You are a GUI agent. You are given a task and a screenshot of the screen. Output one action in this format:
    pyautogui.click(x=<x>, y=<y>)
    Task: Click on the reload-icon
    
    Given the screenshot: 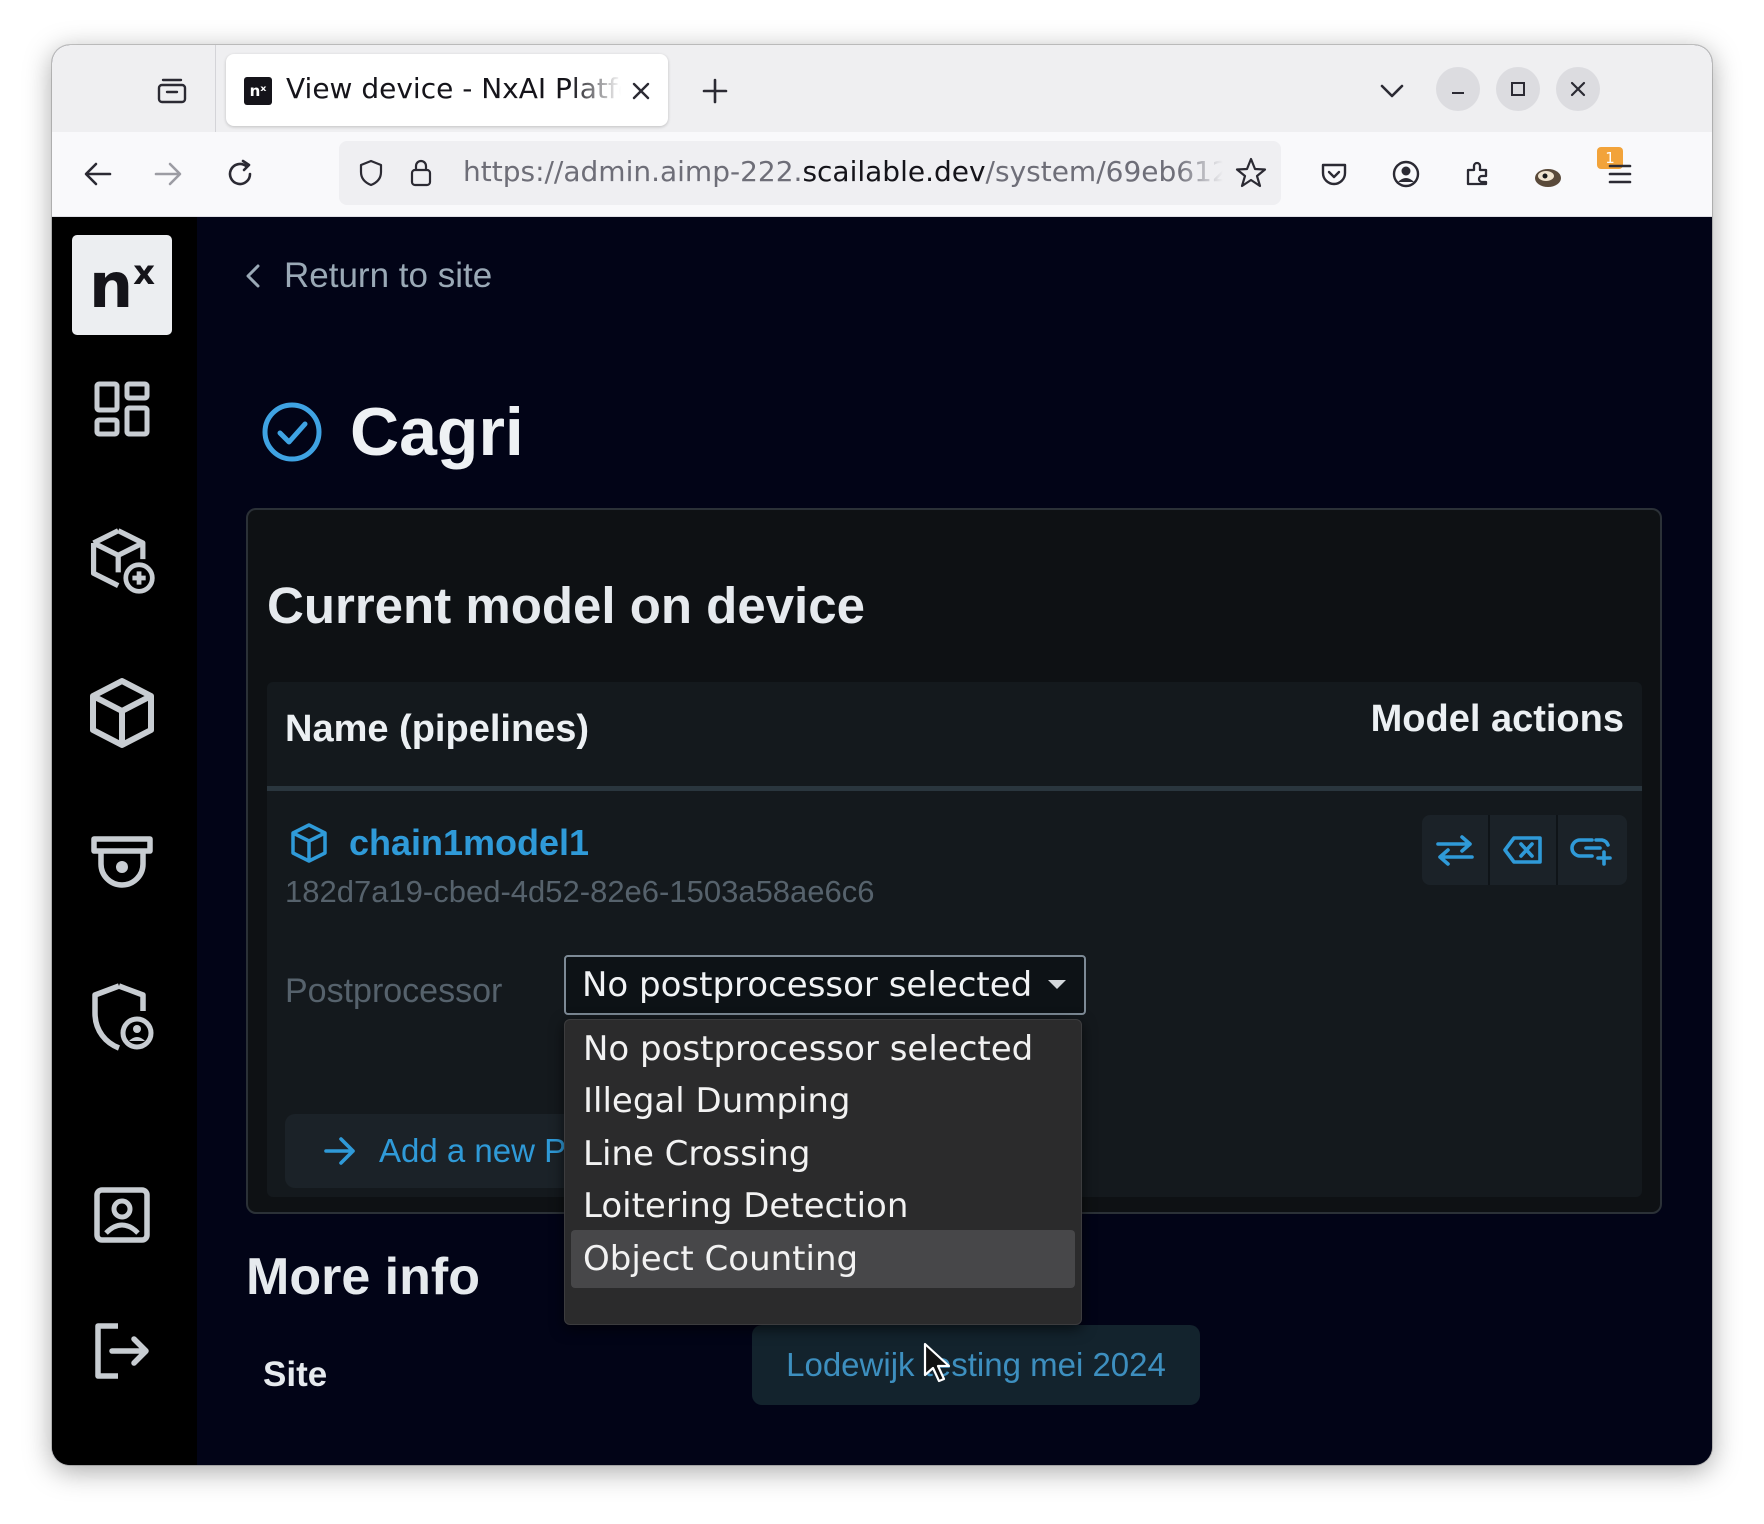 What is the action you would take?
    pyautogui.click(x=240, y=174)
    